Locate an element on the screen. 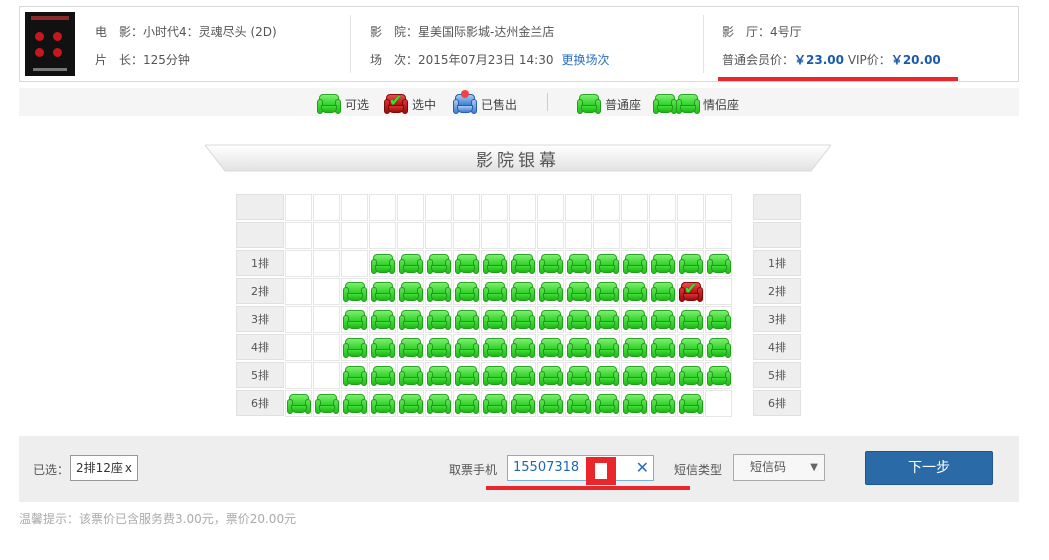 This screenshot has height=560, width=1049. remove-seat-icon: x is located at coordinates (128, 468).